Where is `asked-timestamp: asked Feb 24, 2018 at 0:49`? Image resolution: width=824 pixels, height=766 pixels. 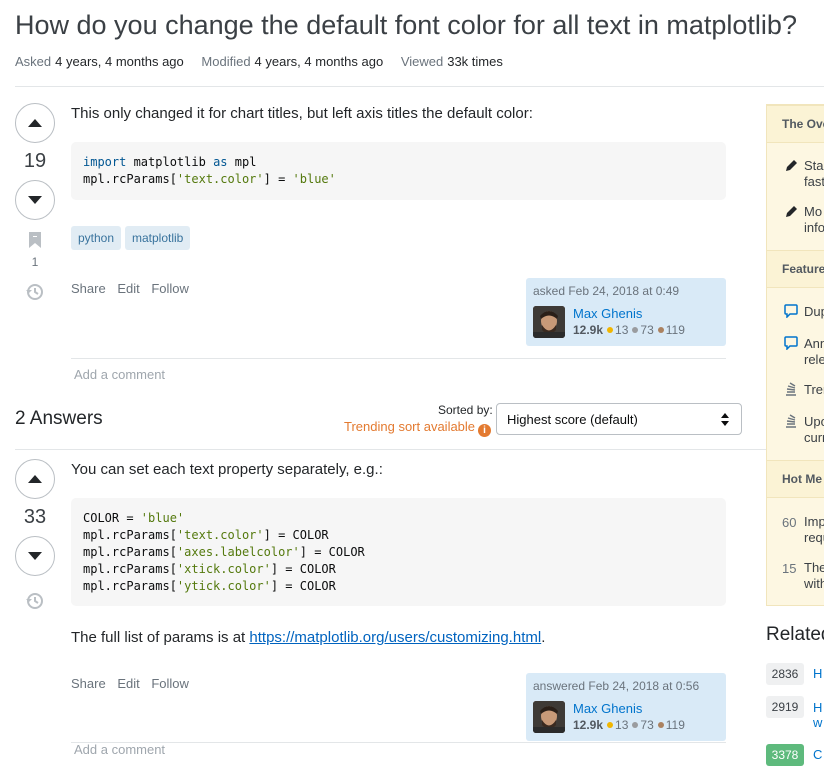
asked-timestamp: asked Feb 24, 2018 at 0:49 is located at coordinates (626, 291).